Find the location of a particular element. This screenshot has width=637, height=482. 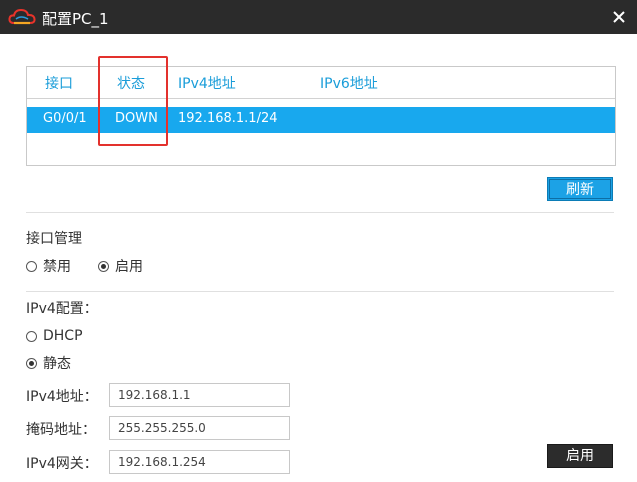

column-header-ipv6: IPv6地址 is located at coordinates (349, 84).